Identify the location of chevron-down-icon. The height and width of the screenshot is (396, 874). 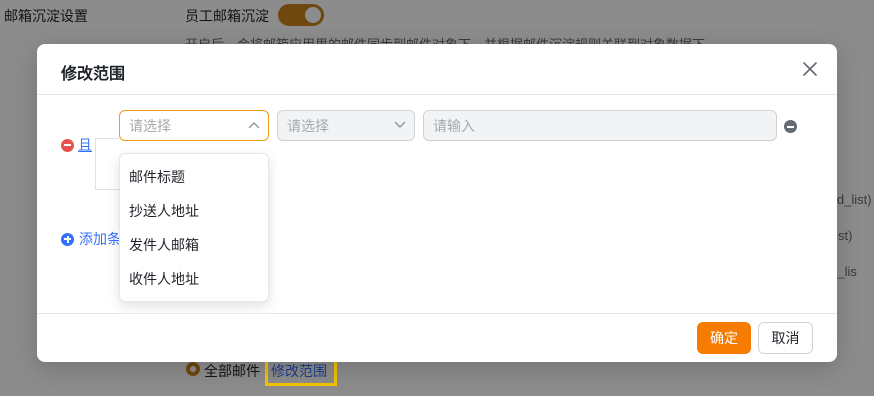
(400, 126).